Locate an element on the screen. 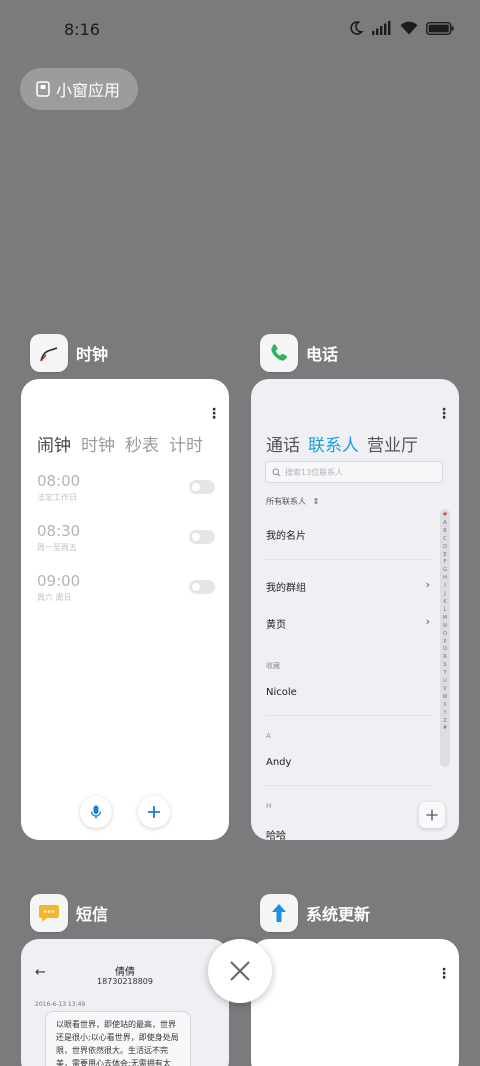 This screenshot has height=1066, width=480. alphabet-index-letter: R is located at coordinates (444, 658).